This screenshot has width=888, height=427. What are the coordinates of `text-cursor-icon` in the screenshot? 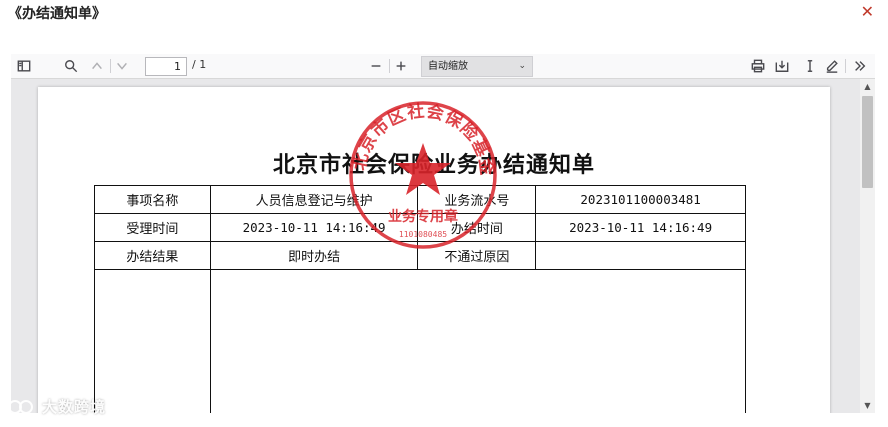 It's located at (810, 66).